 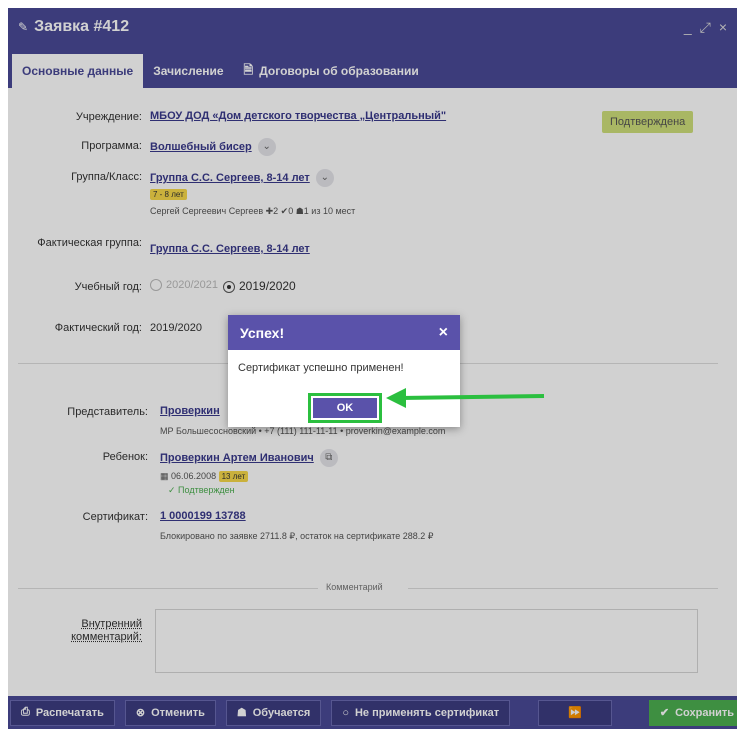 I want to click on pointer-arrow-icon, so click(x=465, y=398).